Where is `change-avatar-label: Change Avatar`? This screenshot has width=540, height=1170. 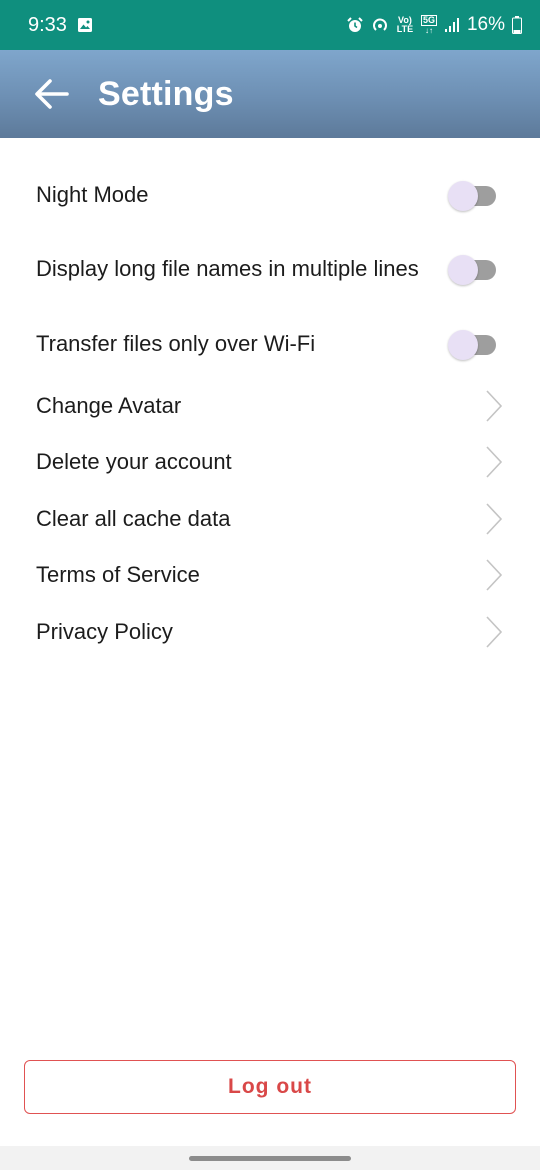 change-avatar-label: Change Avatar is located at coordinates (109, 405).